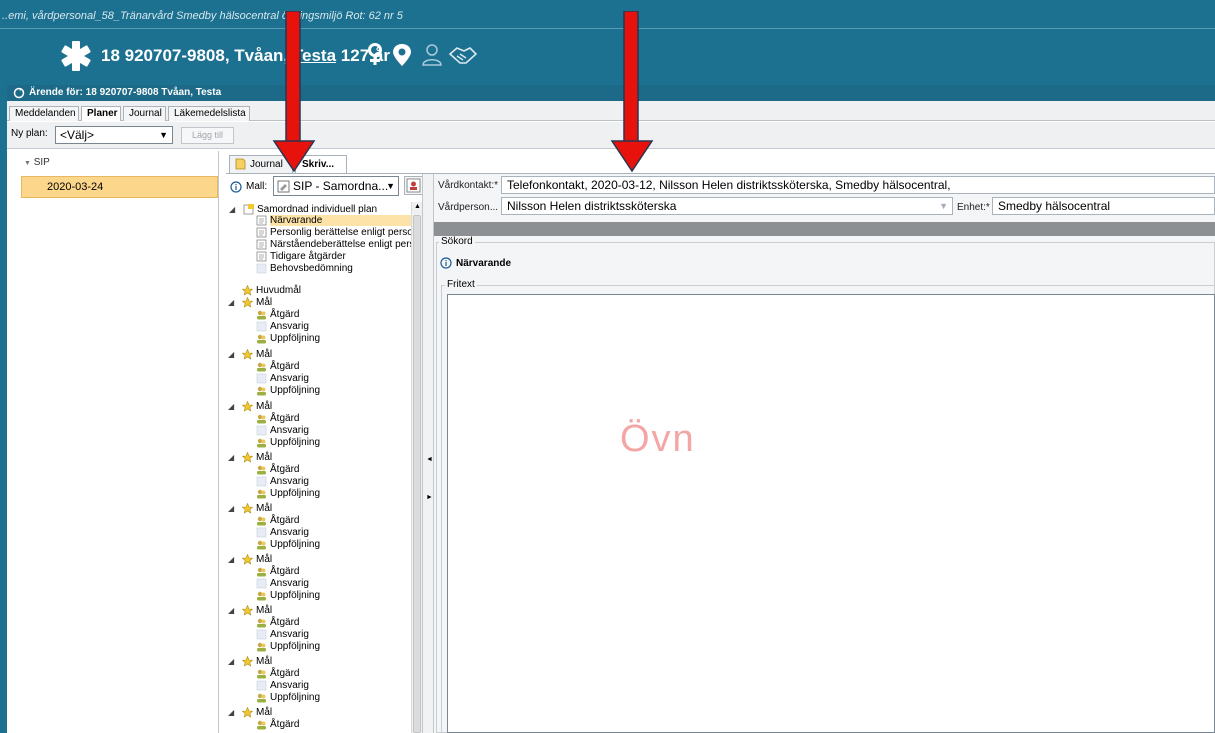  What do you see at coordinates (119, 163) in the screenshot?
I see `sip-group-header: ▼ SIP` at bounding box center [119, 163].